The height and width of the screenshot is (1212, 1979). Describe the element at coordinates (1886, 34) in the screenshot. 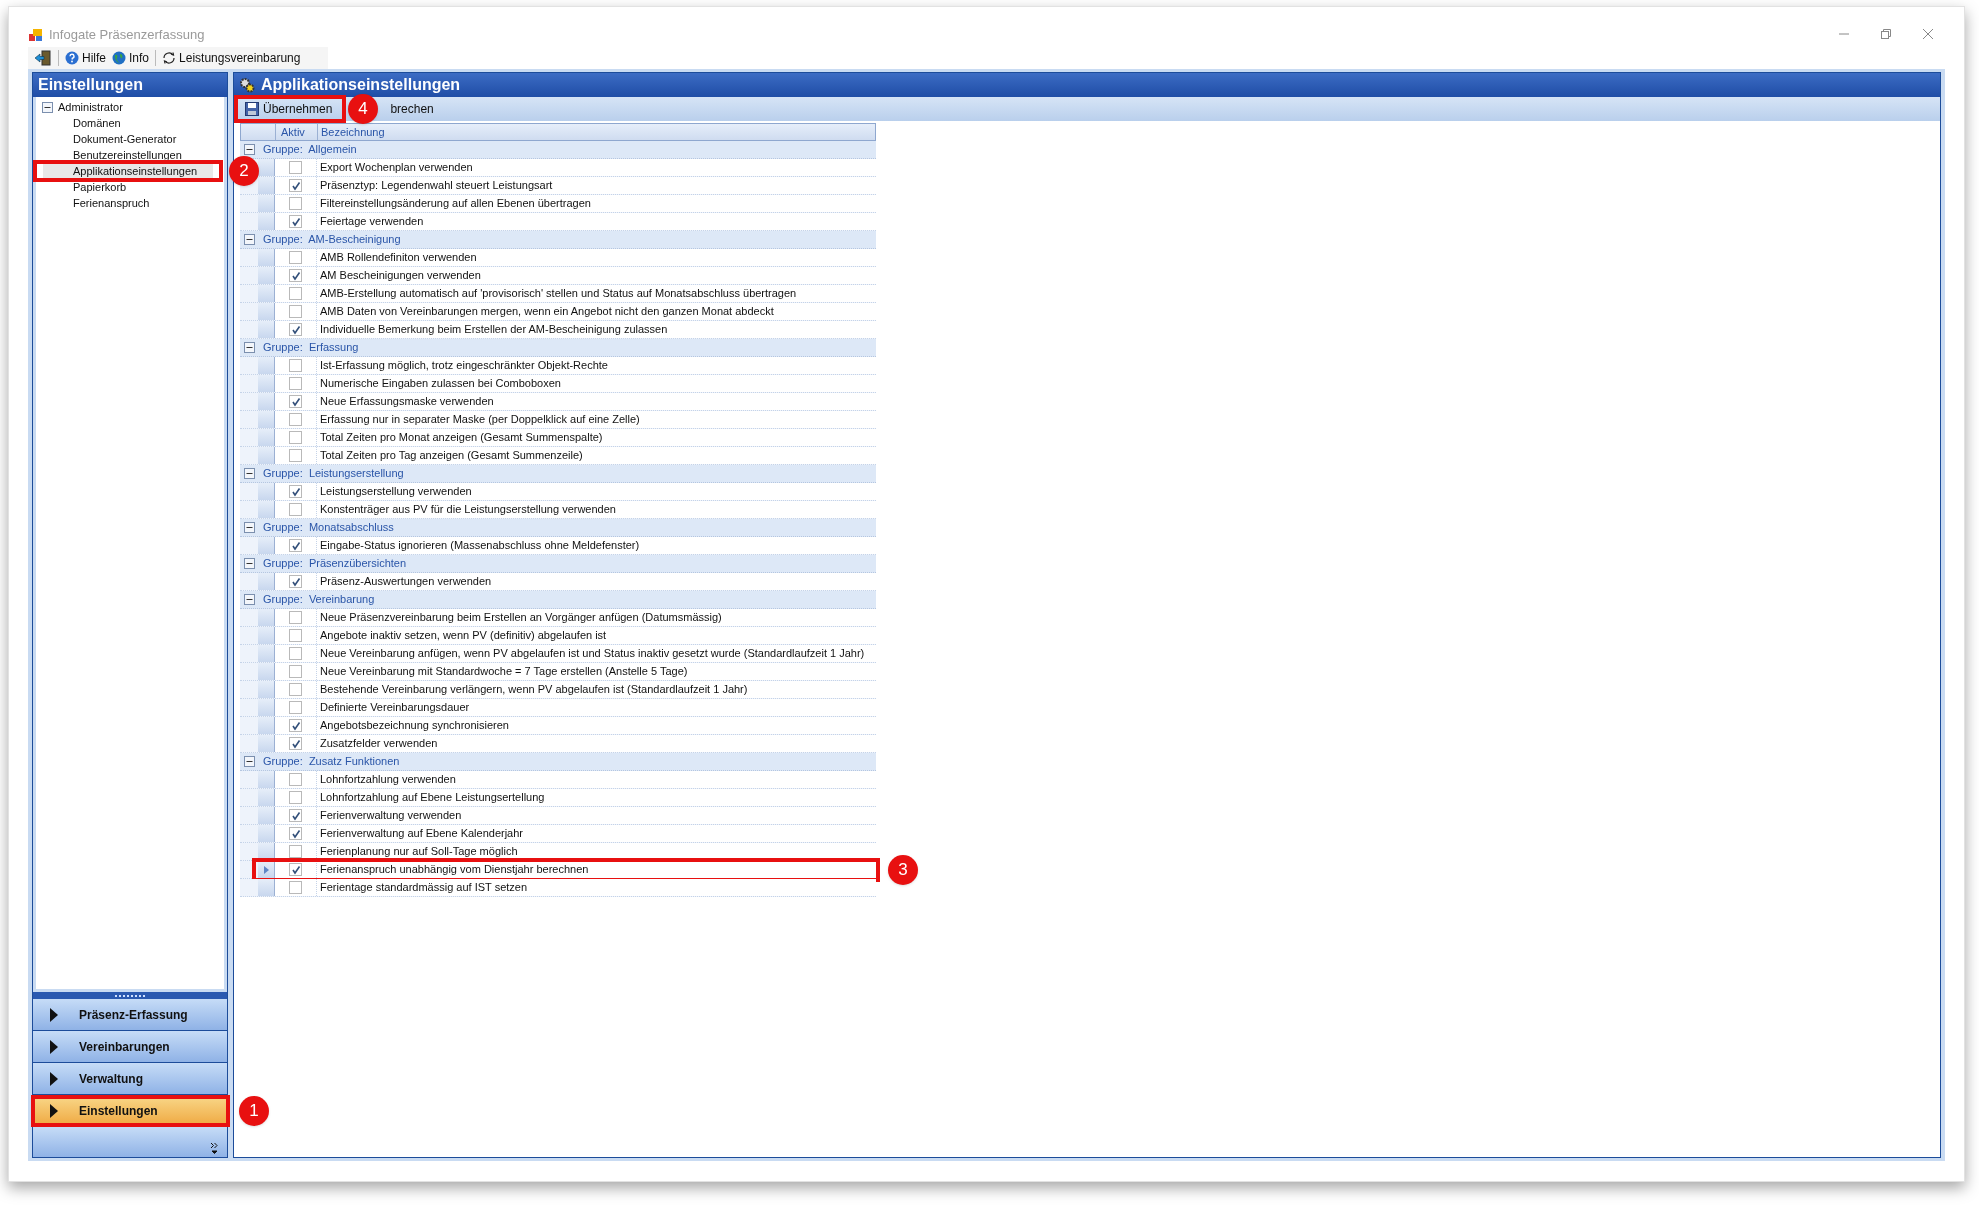

I see `restore-icon` at that location.